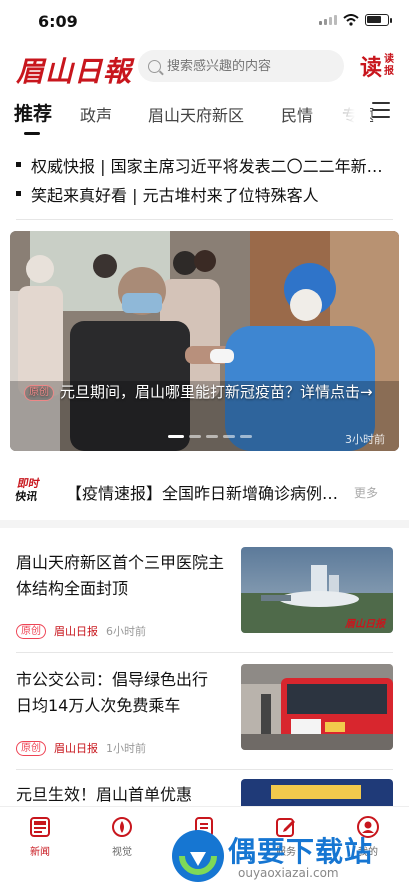 The image size is (409, 891). I want to click on read-paper-glyph: 读, so click(371, 68).